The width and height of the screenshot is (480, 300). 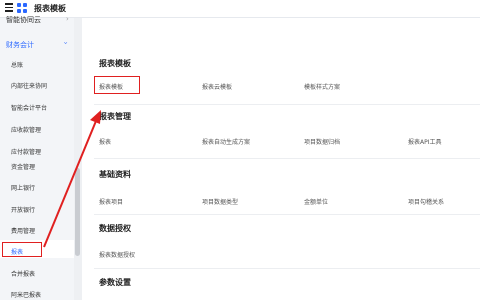 I want to click on link-reports: 报表, so click(x=105, y=141).